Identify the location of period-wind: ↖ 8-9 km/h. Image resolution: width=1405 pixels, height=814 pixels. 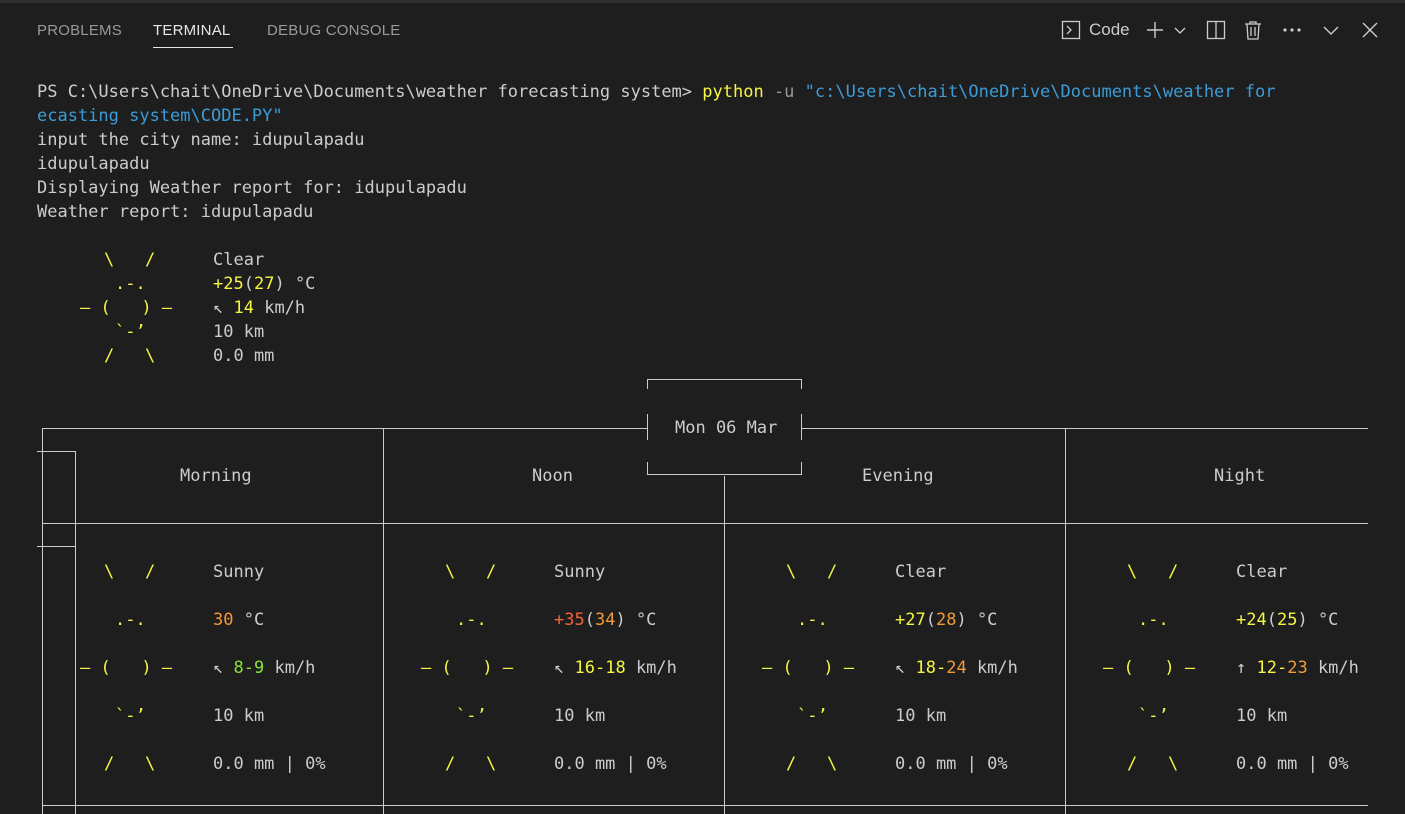
(264, 668).